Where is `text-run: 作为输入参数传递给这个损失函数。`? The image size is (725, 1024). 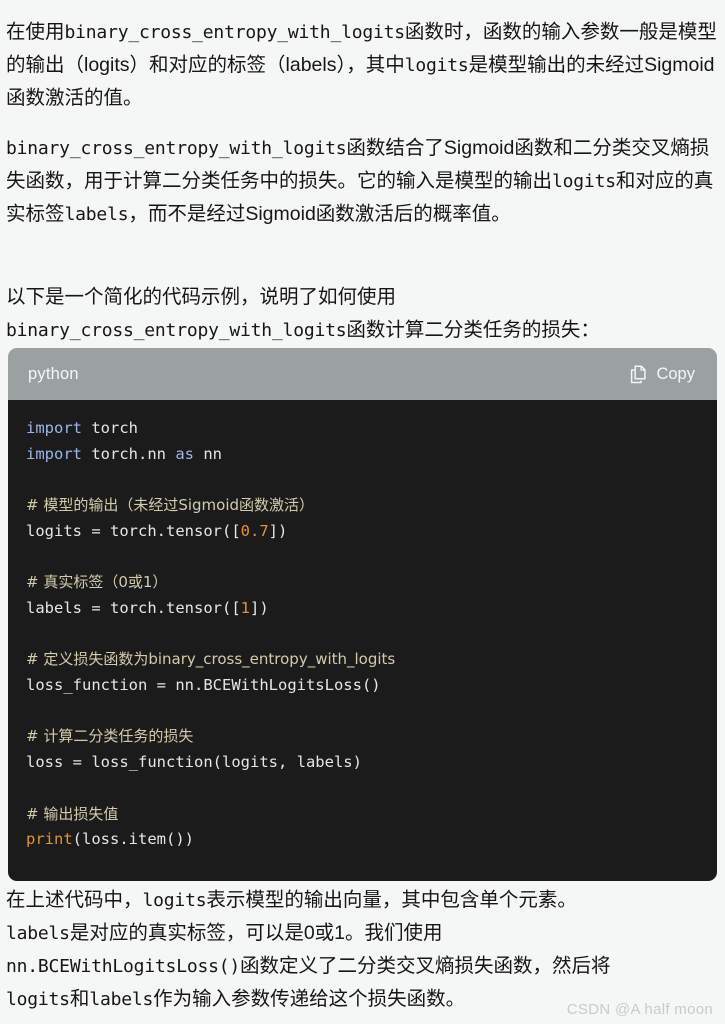 text-run: 作为输入参数传递给这个损失函数。 is located at coordinates (309, 999).